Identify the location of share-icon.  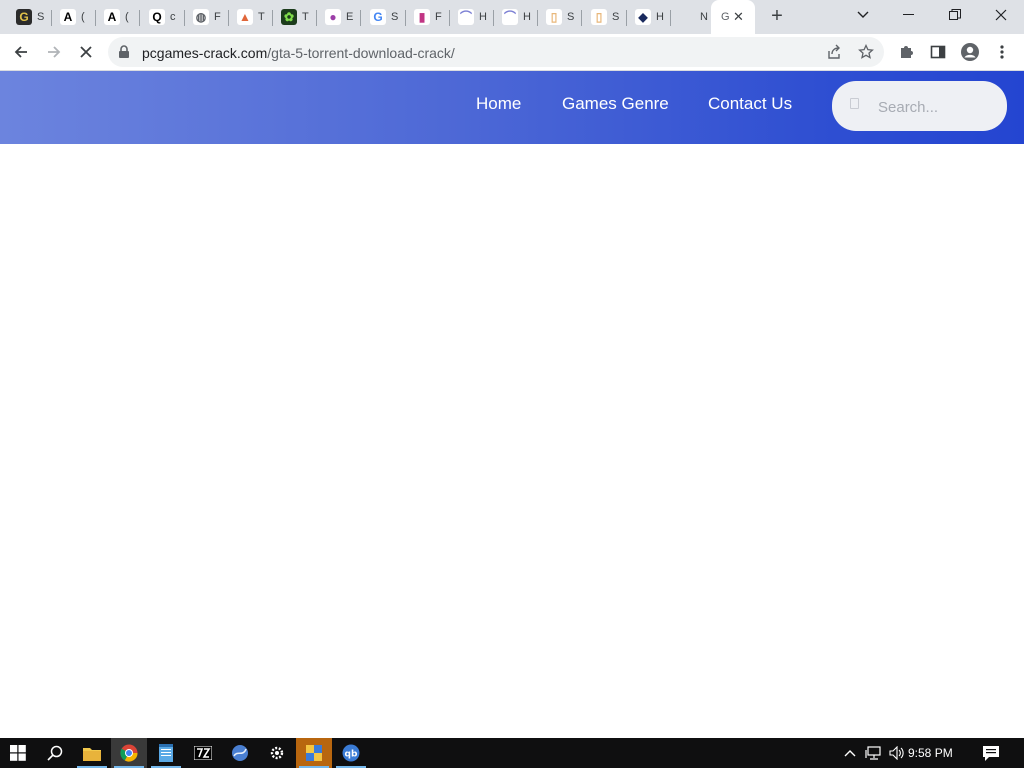
(834, 51).